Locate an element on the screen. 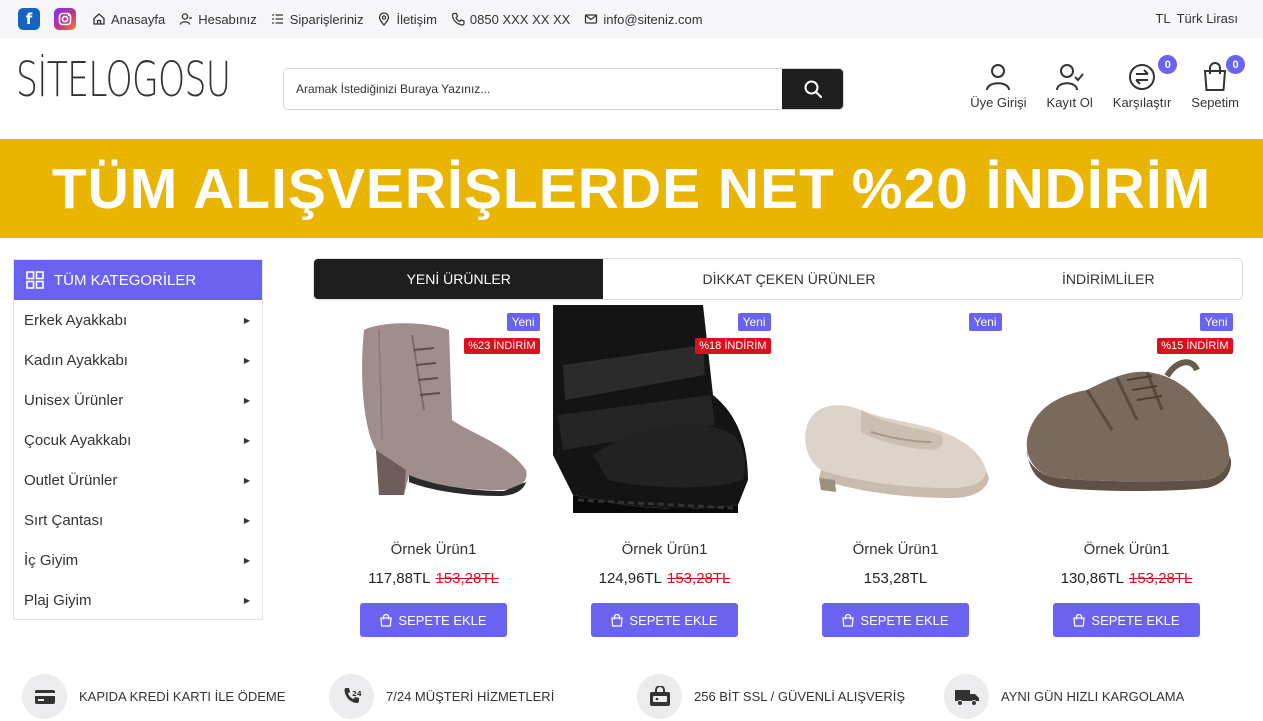 The width and height of the screenshot is (1263, 721). category-title: TÜM KATEGORİLER is located at coordinates (125, 280).